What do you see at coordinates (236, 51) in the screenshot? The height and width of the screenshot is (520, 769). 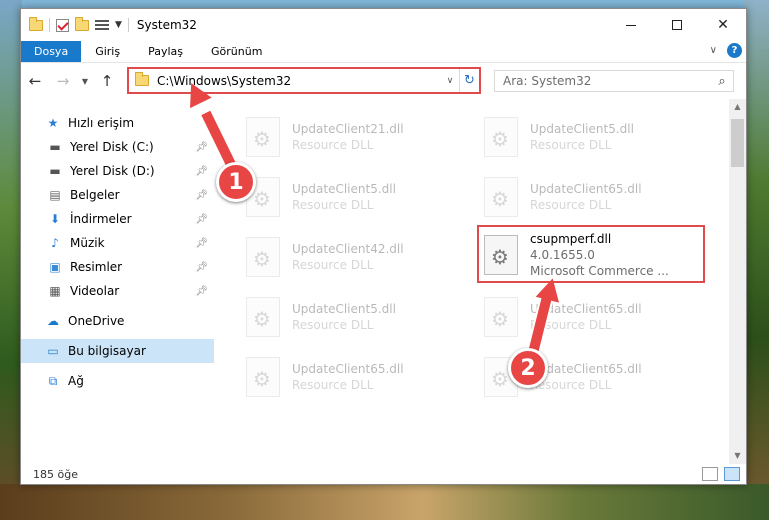 I see `tab-view: Görünüm` at bounding box center [236, 51].